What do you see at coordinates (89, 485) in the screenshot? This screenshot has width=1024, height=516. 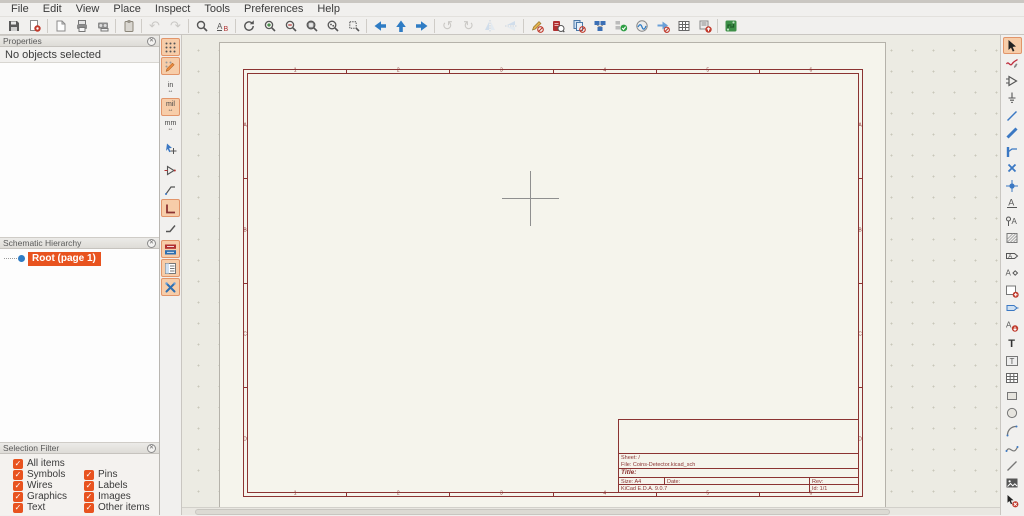 I see `checkbox-labels: ✓` at bounding box center [89, 485].